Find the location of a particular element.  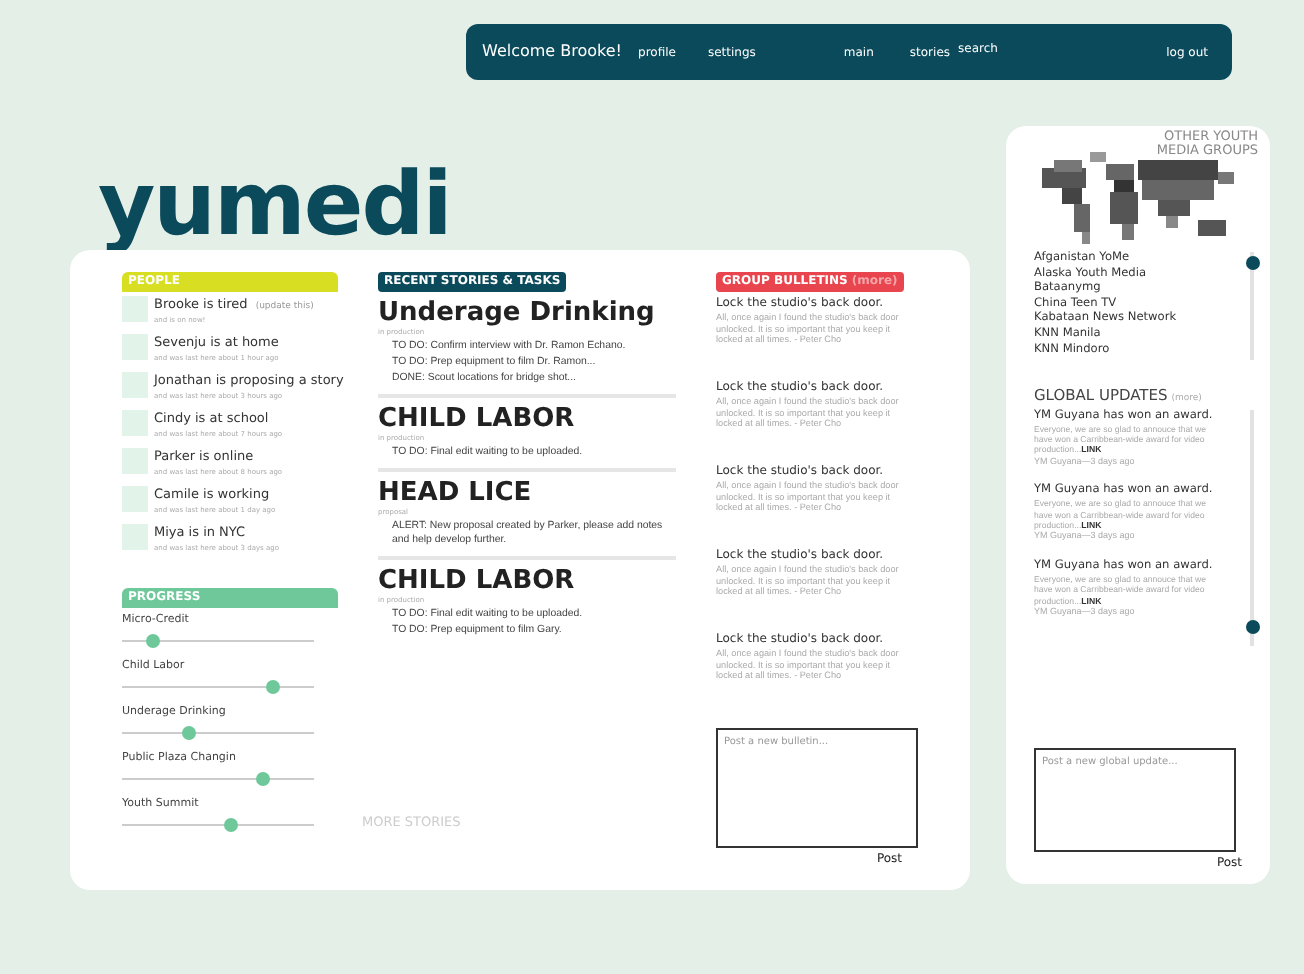

story-title: Underage Drinking is located at coordinates (517, 314).